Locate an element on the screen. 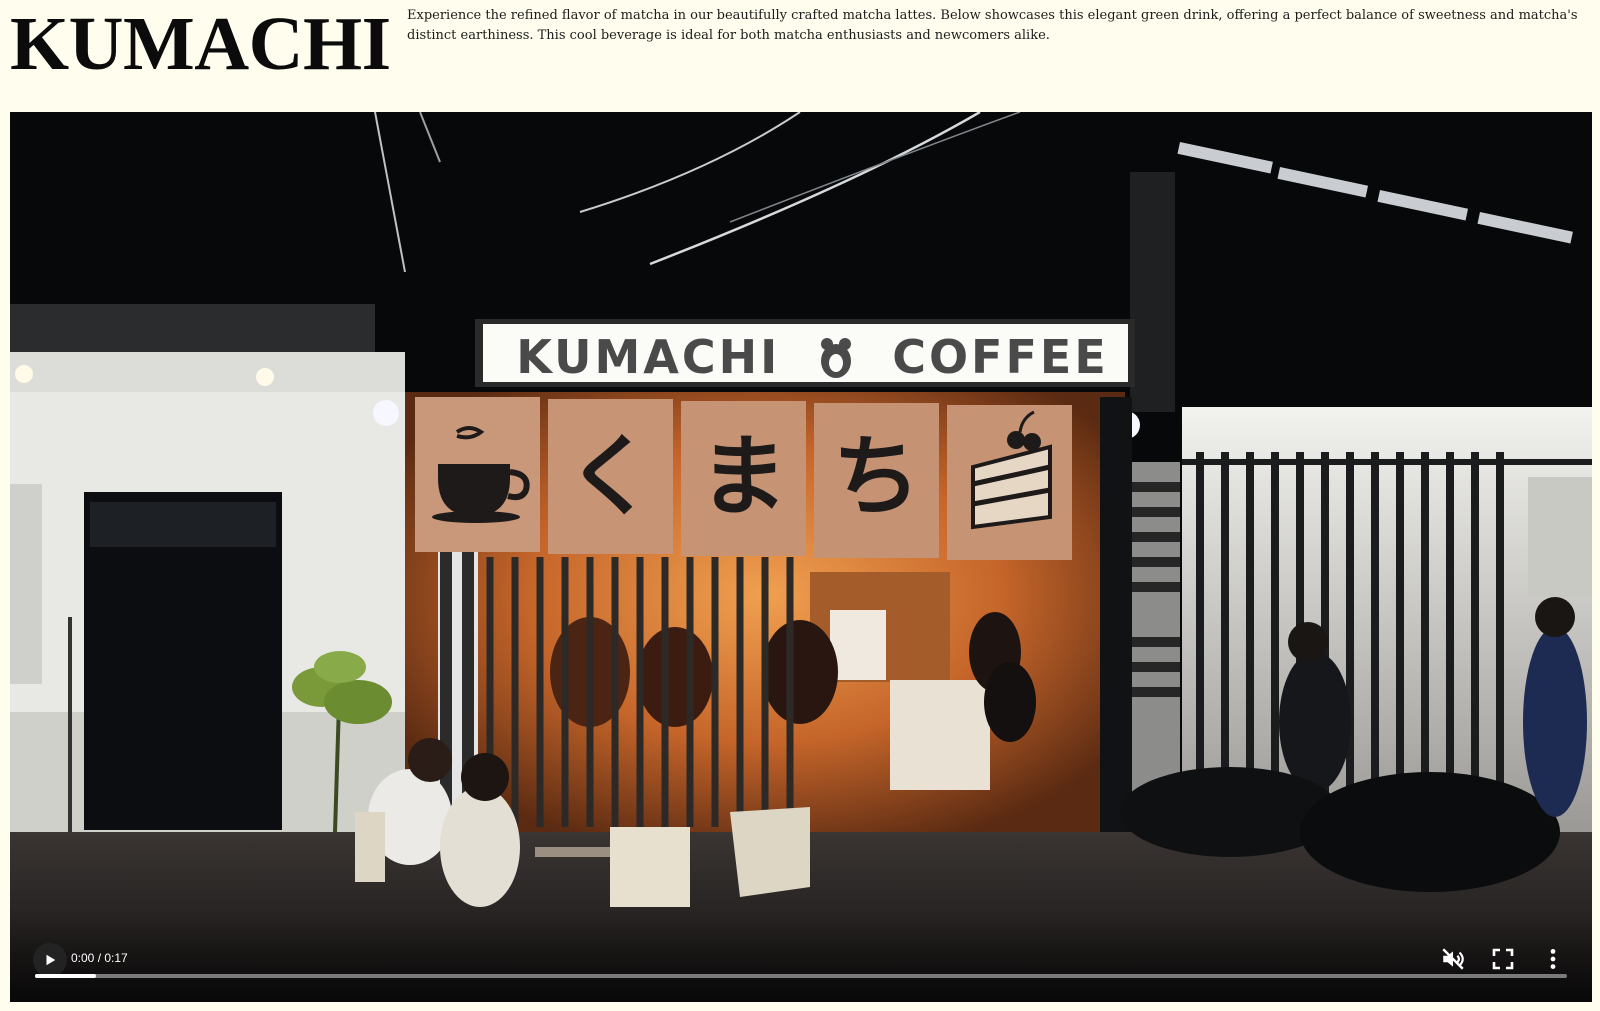  more-options-button is located at coordinates (1553, 959).